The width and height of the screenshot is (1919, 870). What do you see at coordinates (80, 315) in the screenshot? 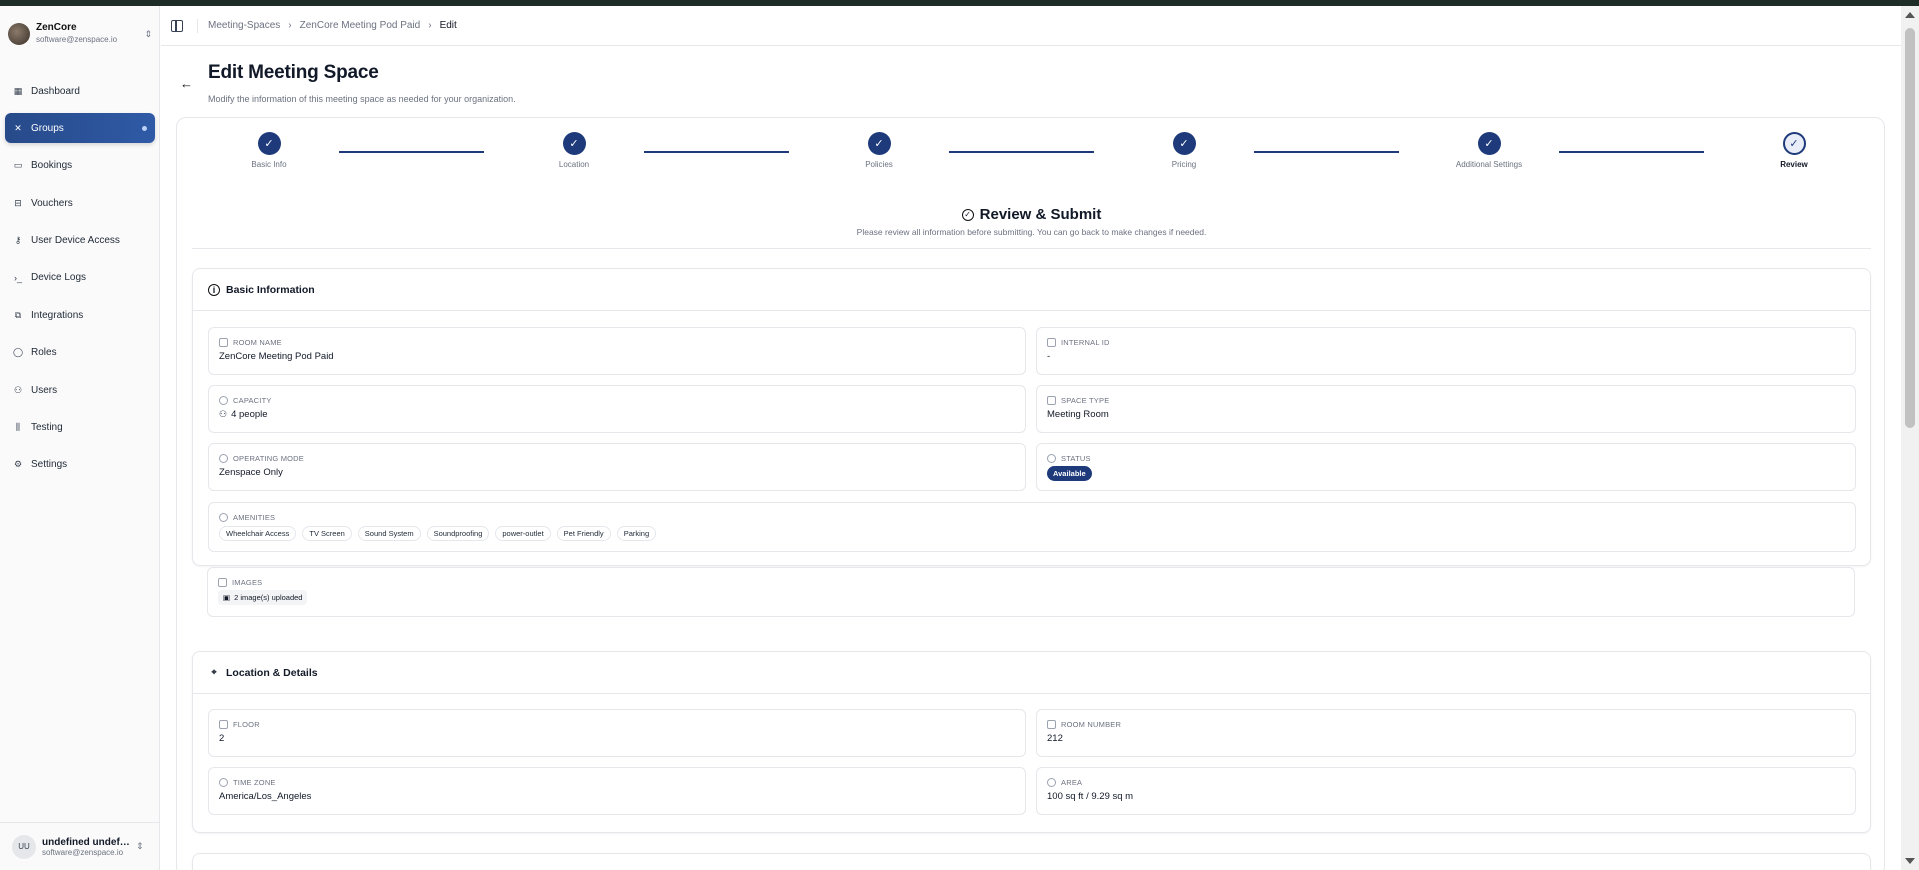
I see `sidebar-item-integrations: ⧉ Integrations` at bounding box center [80, 315].